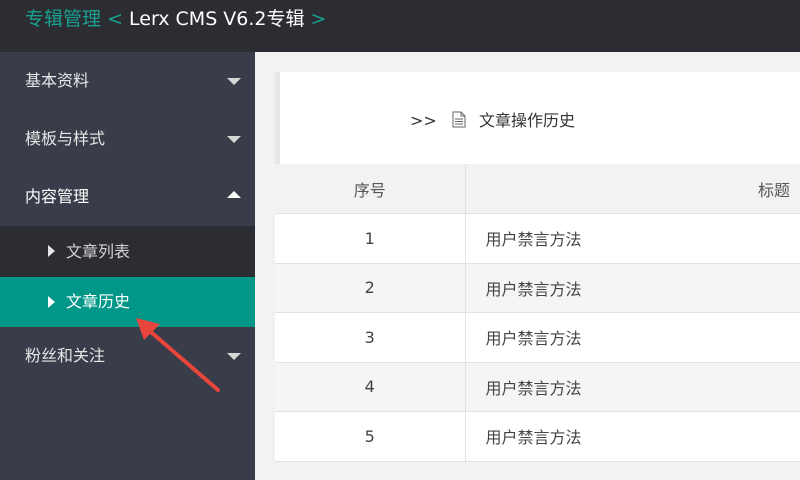 The width and height of the screenshot is (800, 480). Describe the element at coordinates (127, 197) in the screenshot. I see `sidebar-item-content-management: 内容管理` at that location.